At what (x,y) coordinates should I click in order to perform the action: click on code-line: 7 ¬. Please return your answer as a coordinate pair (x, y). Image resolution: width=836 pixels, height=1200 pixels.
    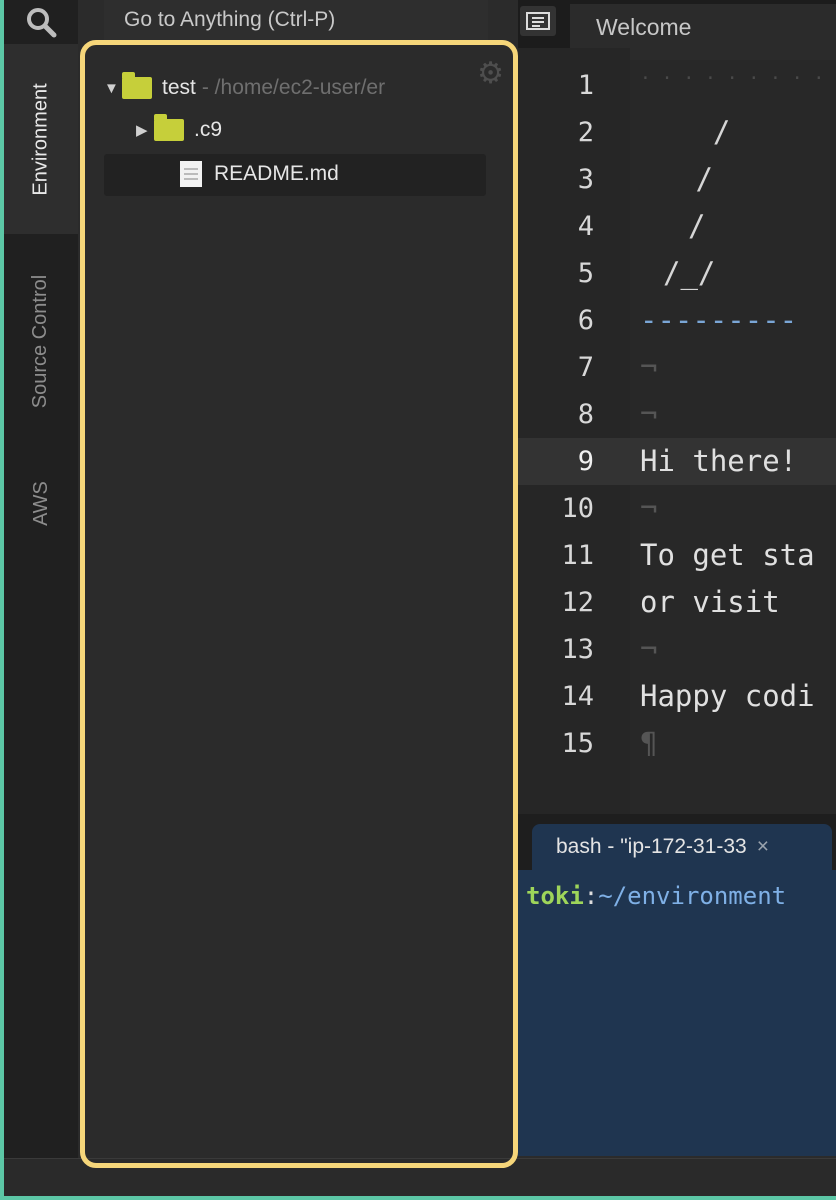
    Looking at the image, I should click on (677, 367).